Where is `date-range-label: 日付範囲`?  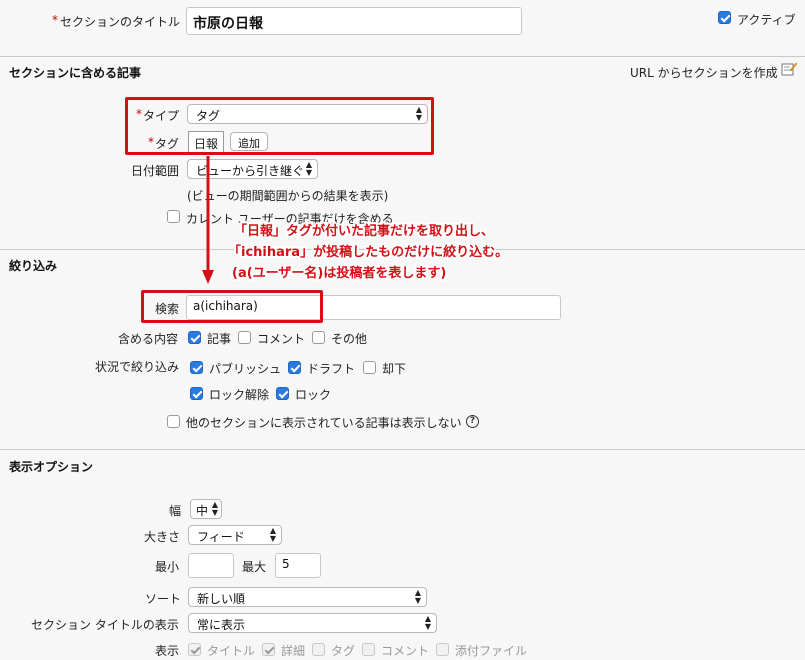 date-range-label: 日付範囲 is located at coordinates (155, 171).